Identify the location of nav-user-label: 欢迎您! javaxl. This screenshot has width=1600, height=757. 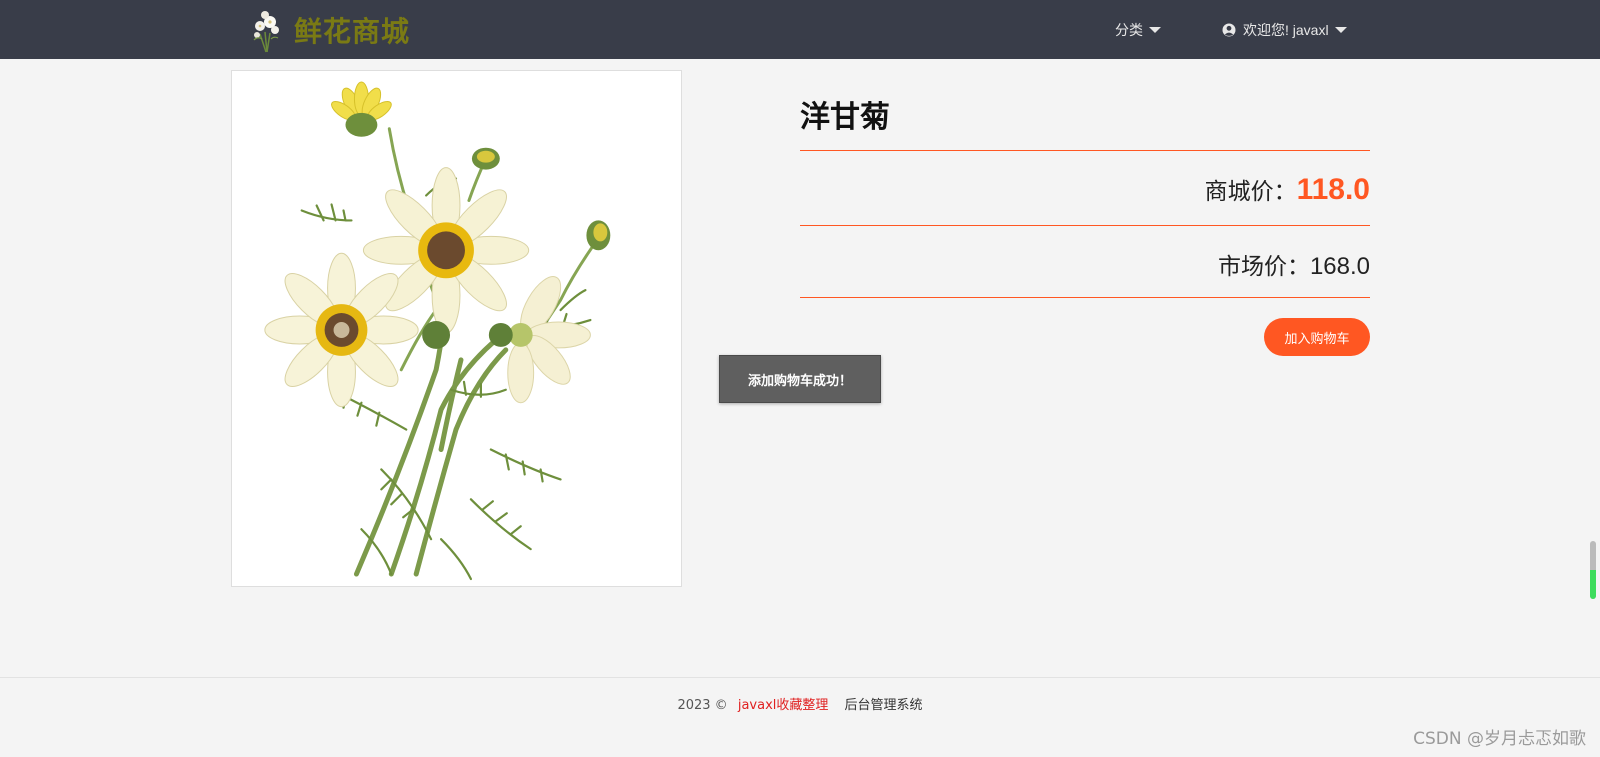
(1286, 30).